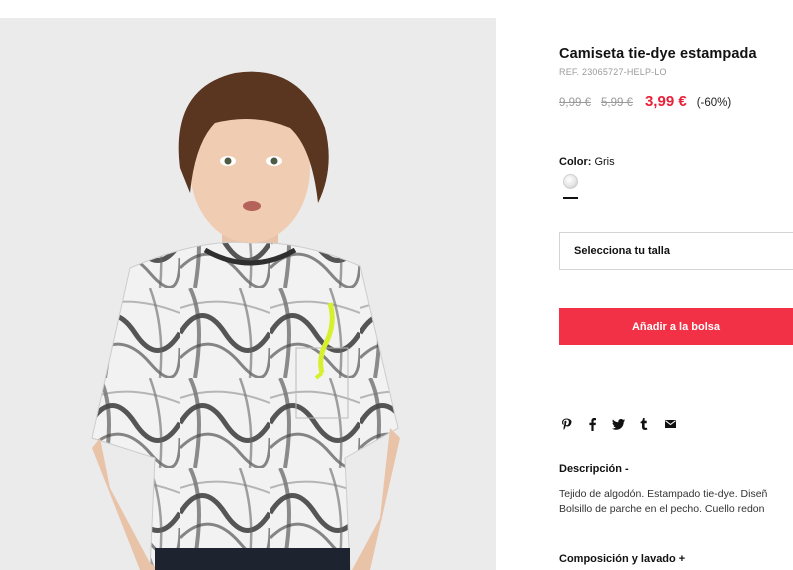 This screenshot has width=793, height=570. Describe the element at coordinates (613, 72) in the screenshot. I see `product-reference: REF. 23065727-HELP-LO` at that location.